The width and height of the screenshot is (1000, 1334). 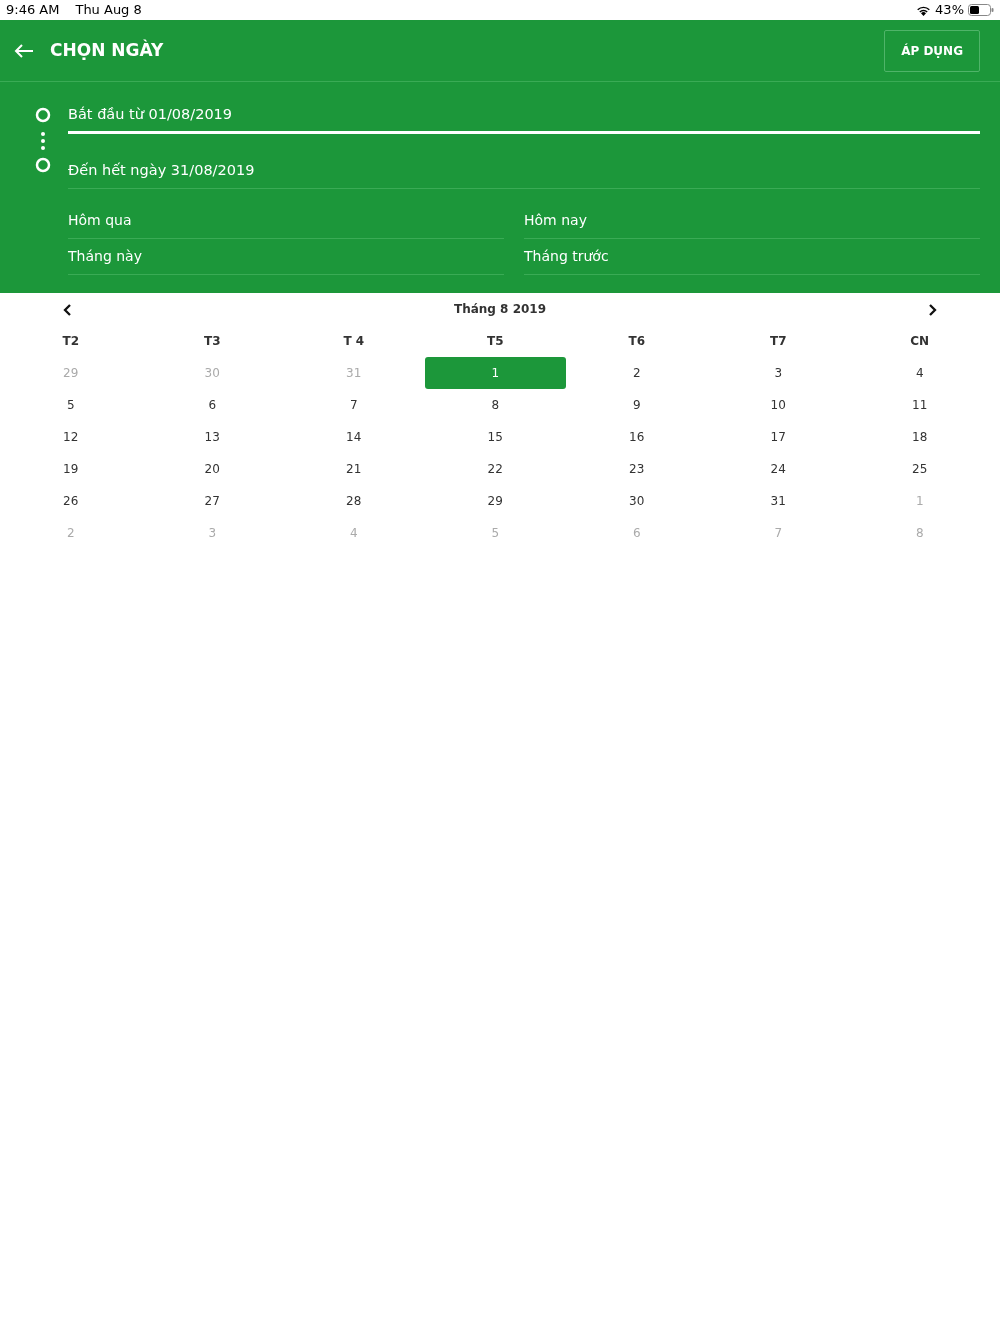 What do you see at coordinates (212, 501) in the screenshot?
I see `day-cell: 27` at bounding box center [212, 501].